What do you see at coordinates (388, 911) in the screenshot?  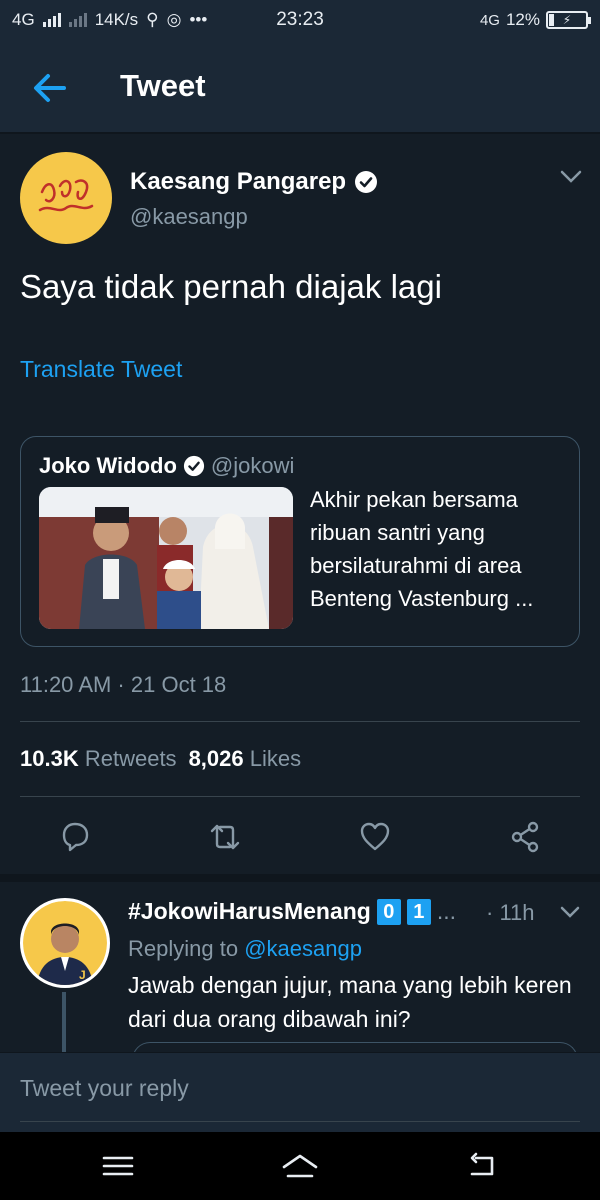 I see `emoji-badge-0: 0` at bounding box center [388, 911].